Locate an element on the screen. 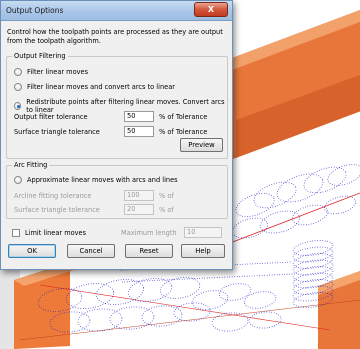 Image resolution: width=360 pixels, height=349 pixels. arcline-fitting-tolerance-row: Arcline fitting tolerance 100 % of is located at coordinates (94, 195).